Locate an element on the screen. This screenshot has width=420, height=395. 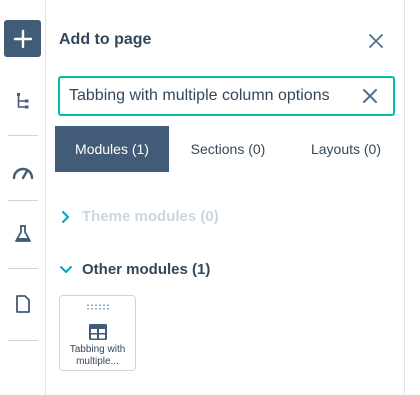
close-panel-button is located at coordinates (376, 41).